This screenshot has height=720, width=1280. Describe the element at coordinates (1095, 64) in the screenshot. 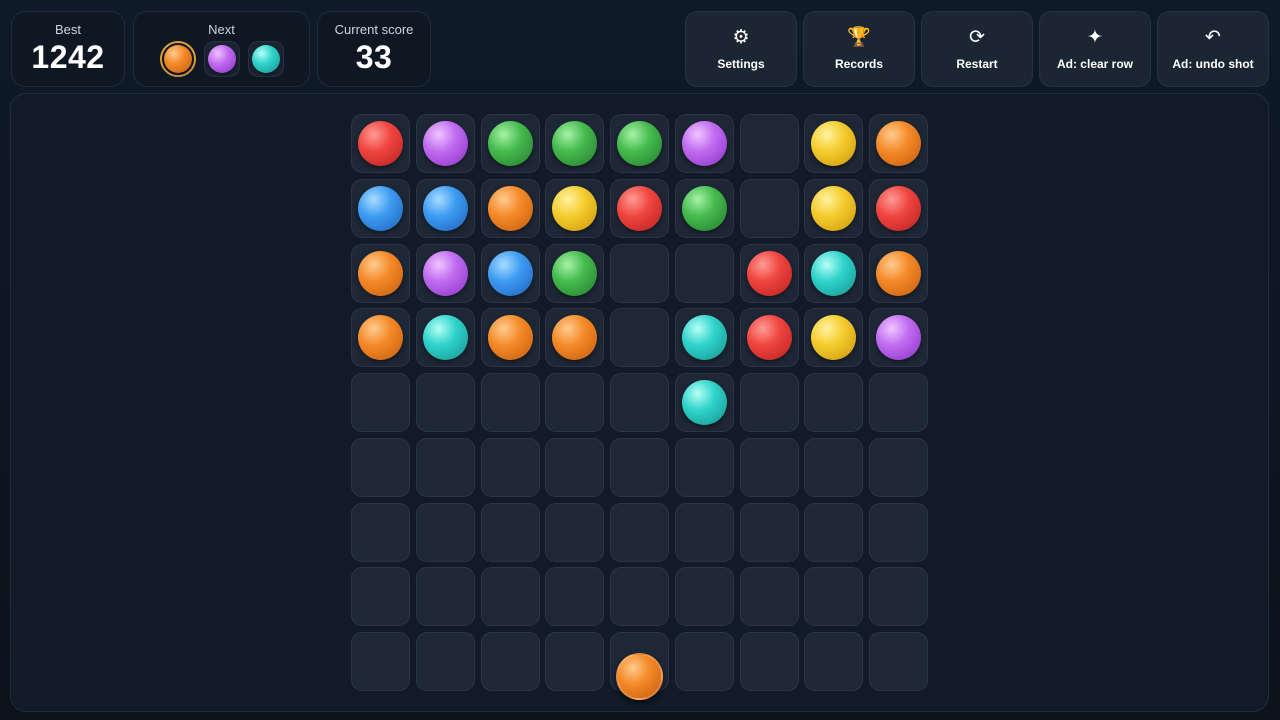

I see `ad-clear-row-button-label: Ad: clear row` at that location.